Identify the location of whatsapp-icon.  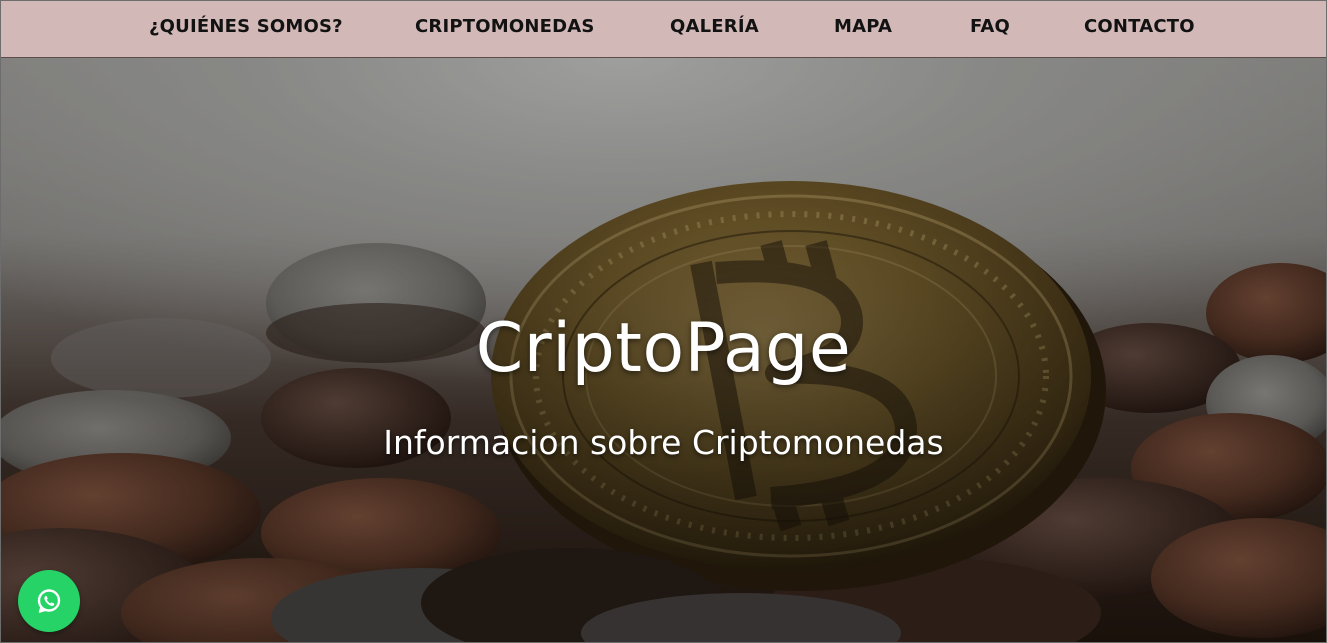
(49, 601).